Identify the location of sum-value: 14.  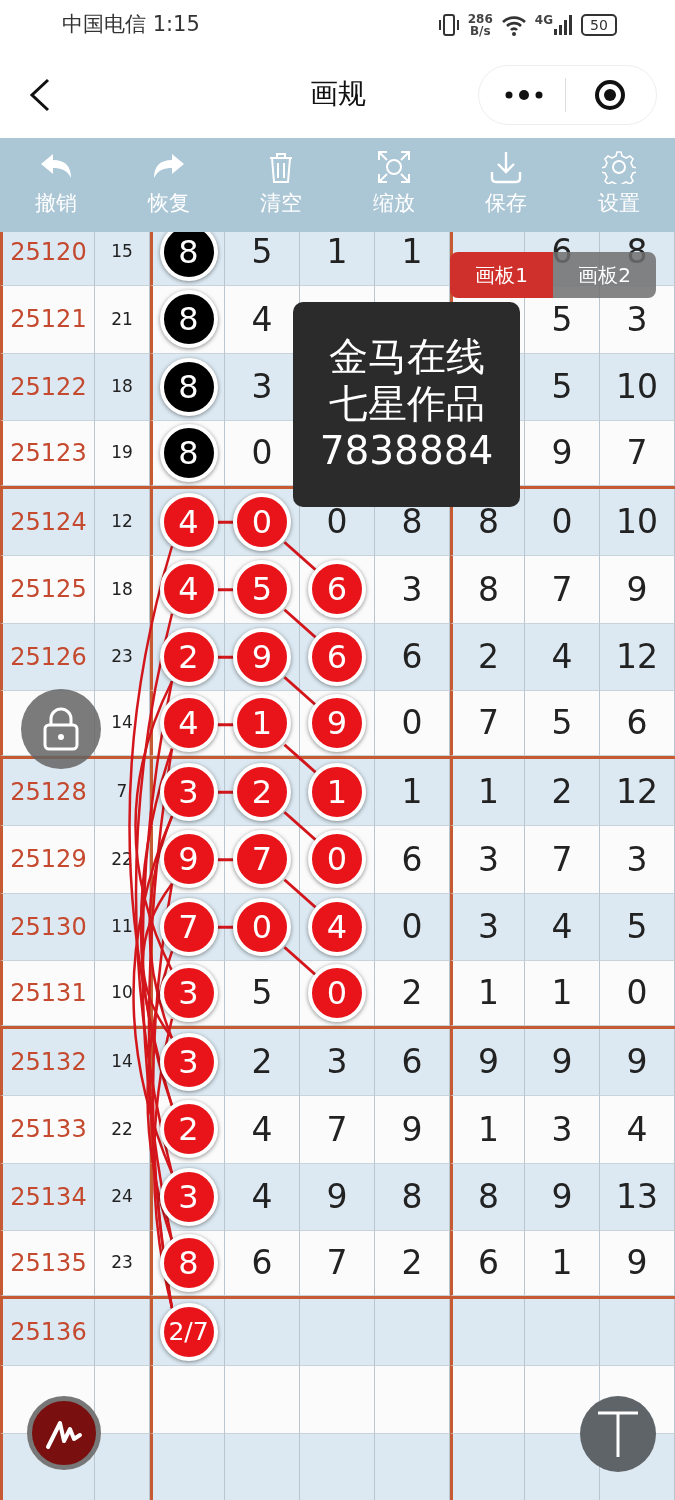
(122, 722).